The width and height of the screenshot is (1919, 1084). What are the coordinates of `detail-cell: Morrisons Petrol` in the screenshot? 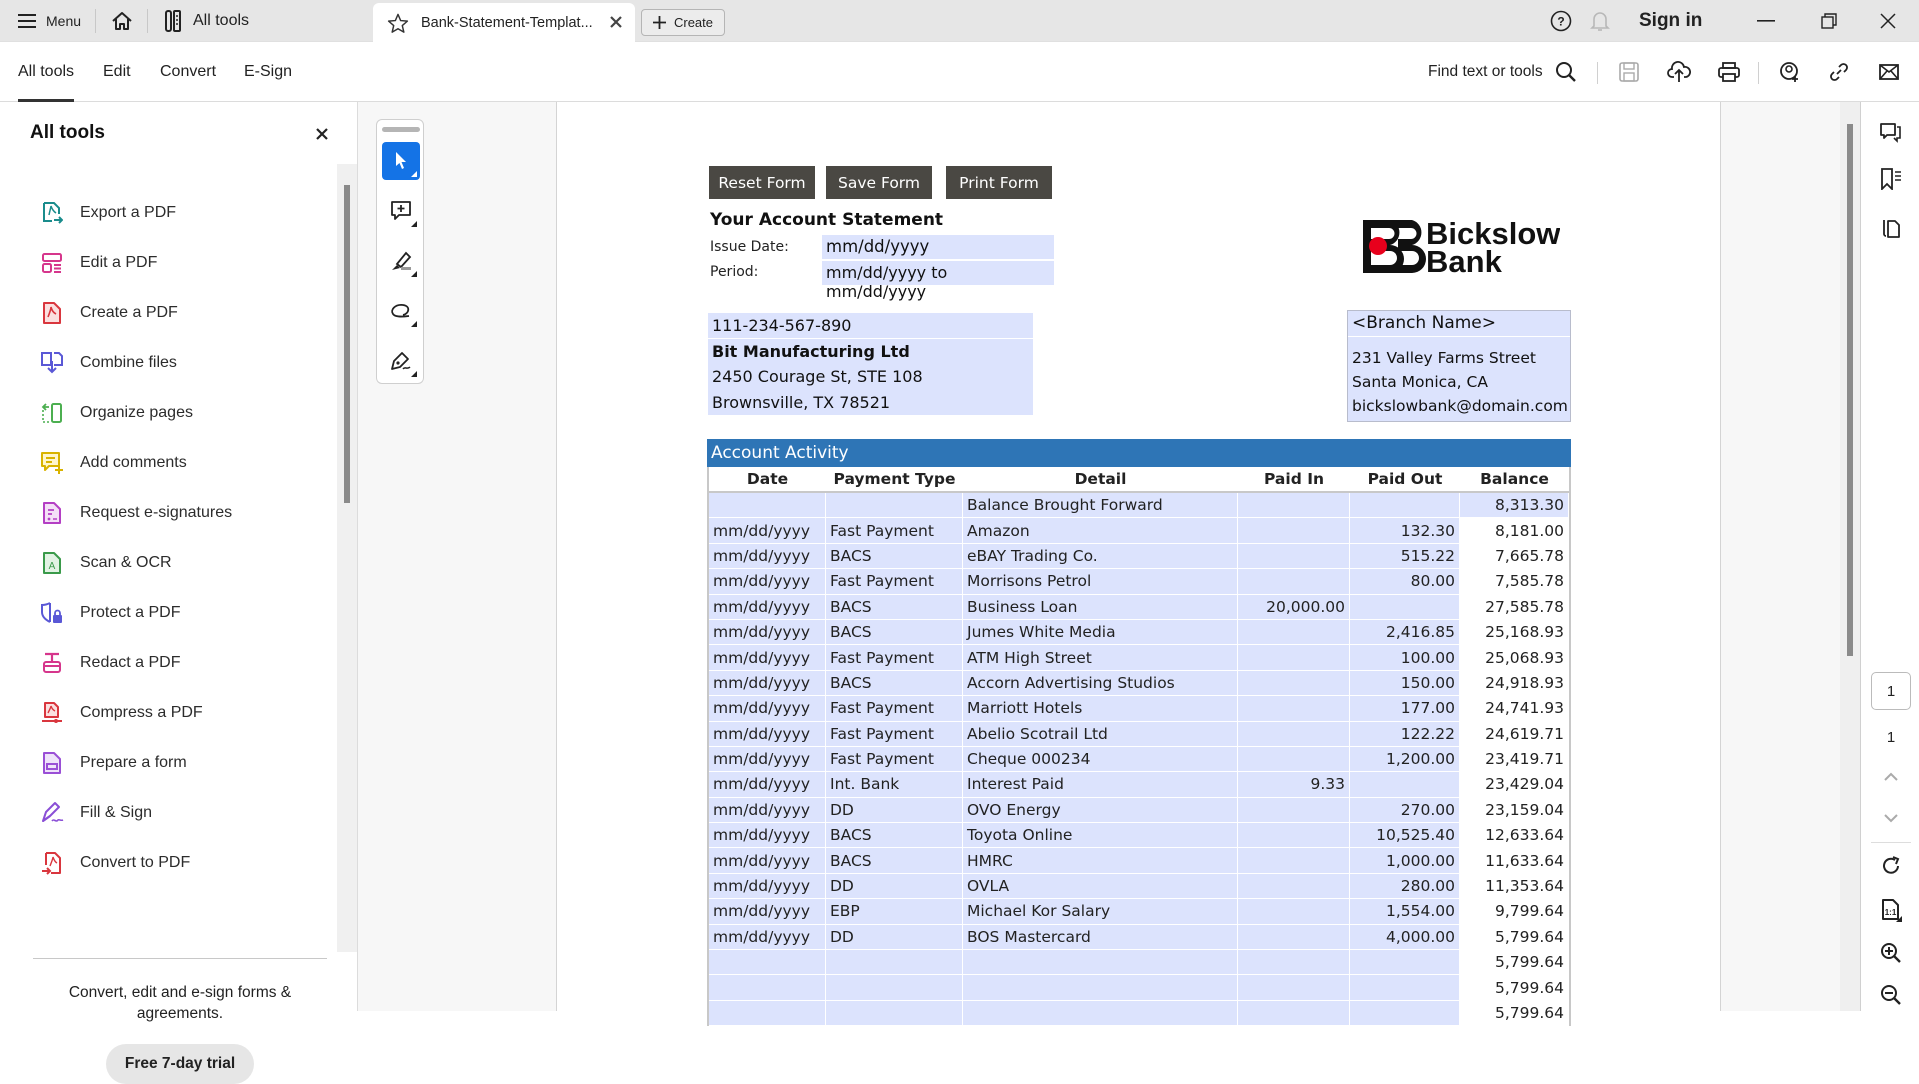 It's located at (1100, 582).